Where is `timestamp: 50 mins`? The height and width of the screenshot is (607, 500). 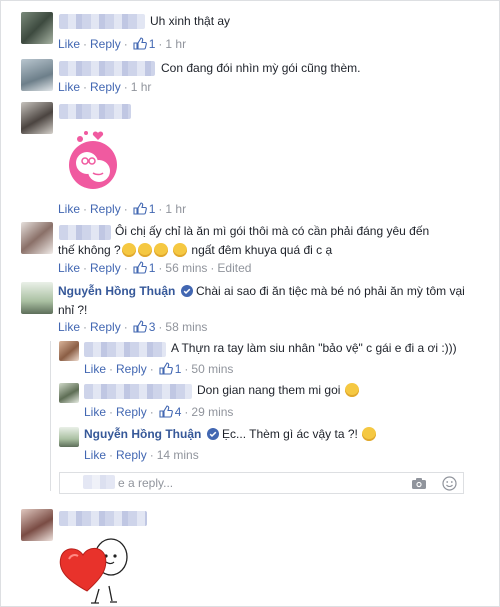
timestamp: 50 mins is located at coordinates (212, 369).